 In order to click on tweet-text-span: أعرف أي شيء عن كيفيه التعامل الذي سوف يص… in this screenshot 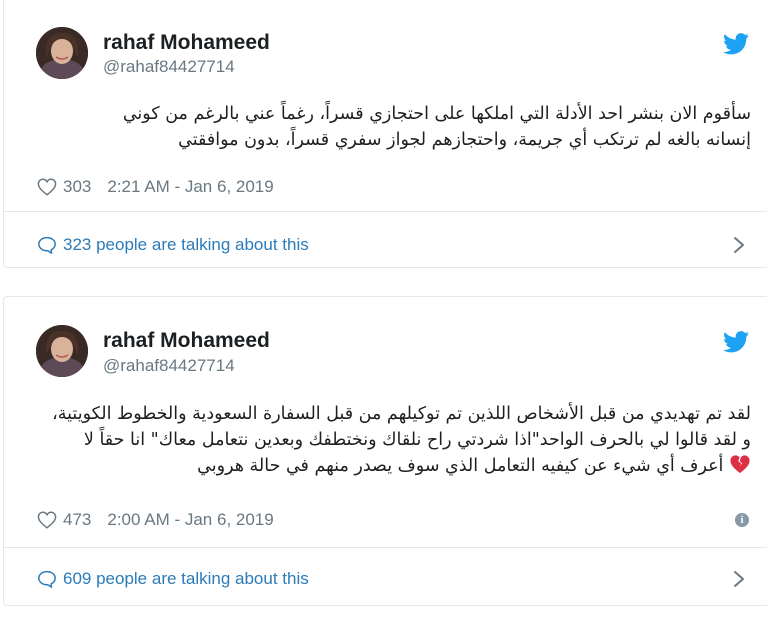, I will do `click(460, 466)`.